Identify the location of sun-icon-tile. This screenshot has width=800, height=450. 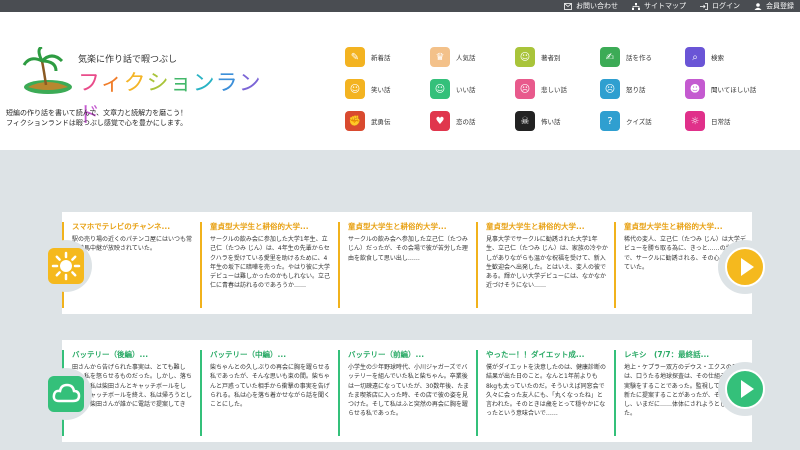
(66, 266).